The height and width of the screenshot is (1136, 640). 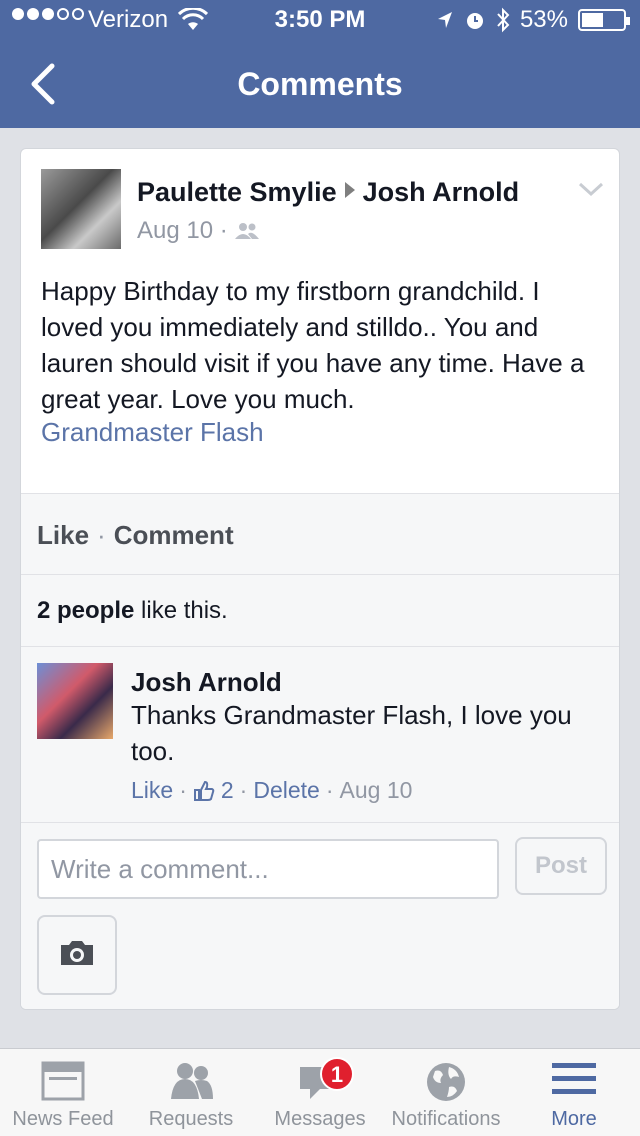 I want to click on tab-notifications: Notifications, so click(x=446, y=1092).